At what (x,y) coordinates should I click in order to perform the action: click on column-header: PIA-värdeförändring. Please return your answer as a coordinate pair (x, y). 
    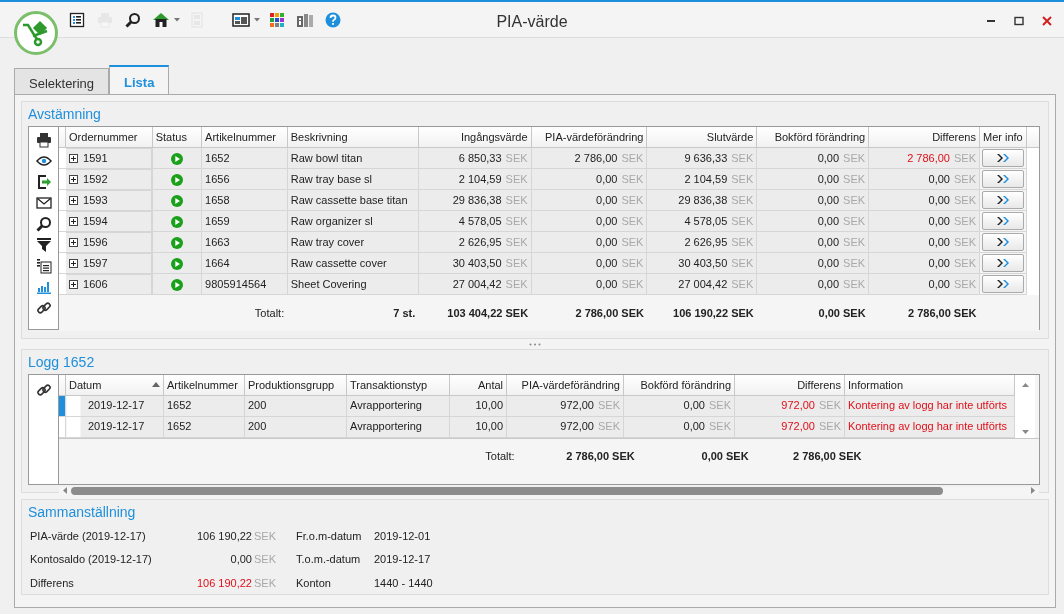
    Looking at the image, I should click on (589, 137).